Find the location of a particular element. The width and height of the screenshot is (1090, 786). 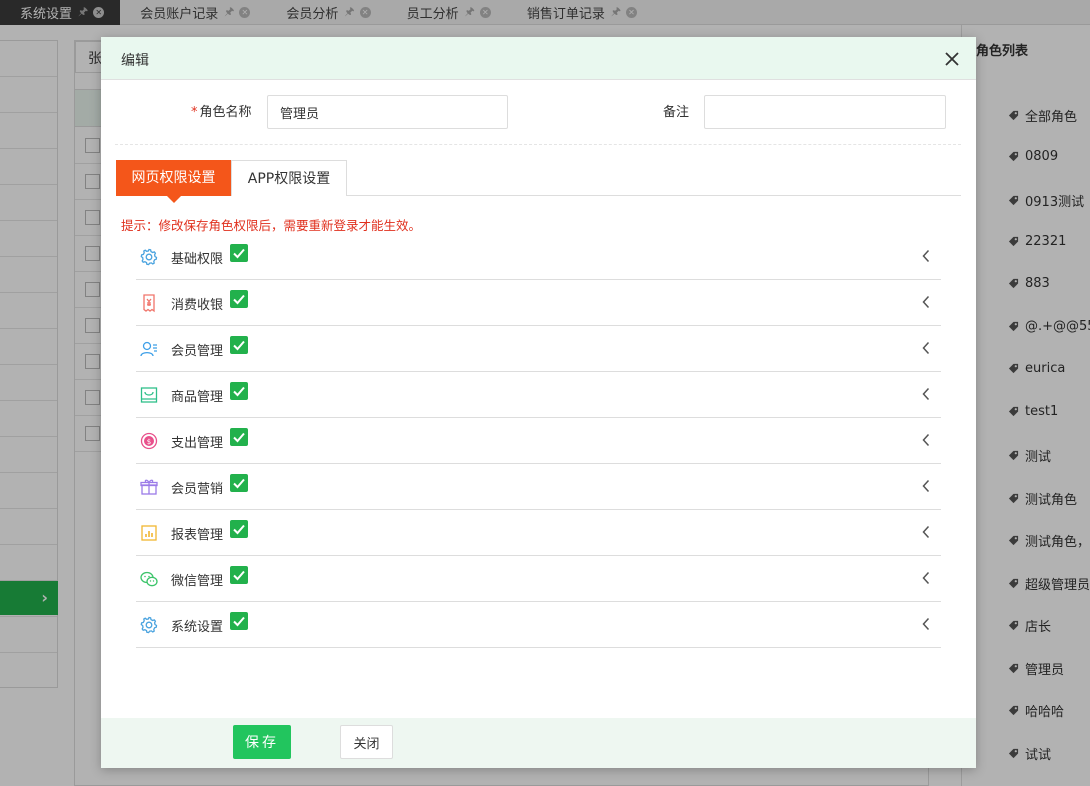

permission-name: 系统设置 is located at coordinates (197, 627).